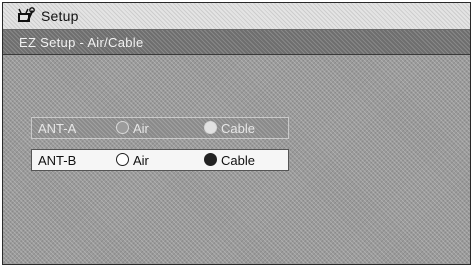  I want to click on ant-a-air-label: Air, so click(141, 128).